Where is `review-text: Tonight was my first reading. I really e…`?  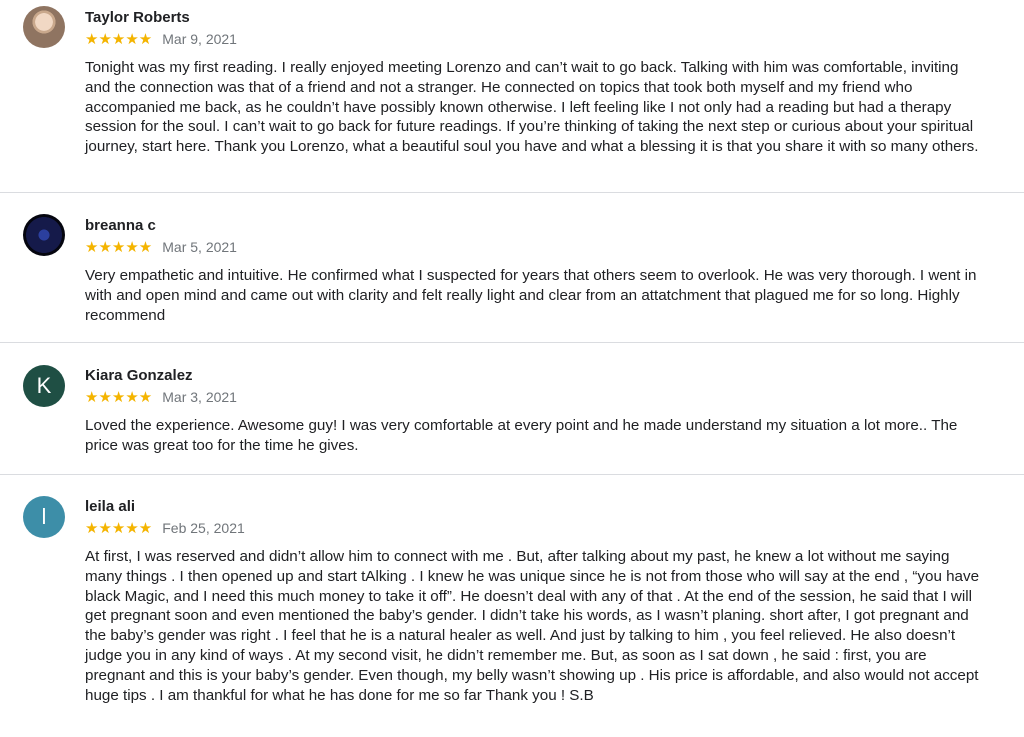
review-text: Tonight was my first reading. I really e… is located at coordinates (532, 107).